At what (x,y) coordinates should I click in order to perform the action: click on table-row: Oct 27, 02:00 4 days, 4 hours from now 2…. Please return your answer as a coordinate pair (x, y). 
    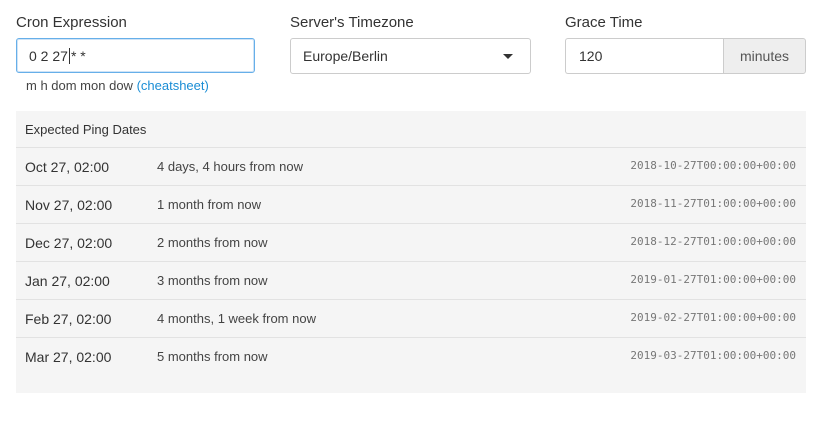
    Looking at the image, I should click on (411, 166).